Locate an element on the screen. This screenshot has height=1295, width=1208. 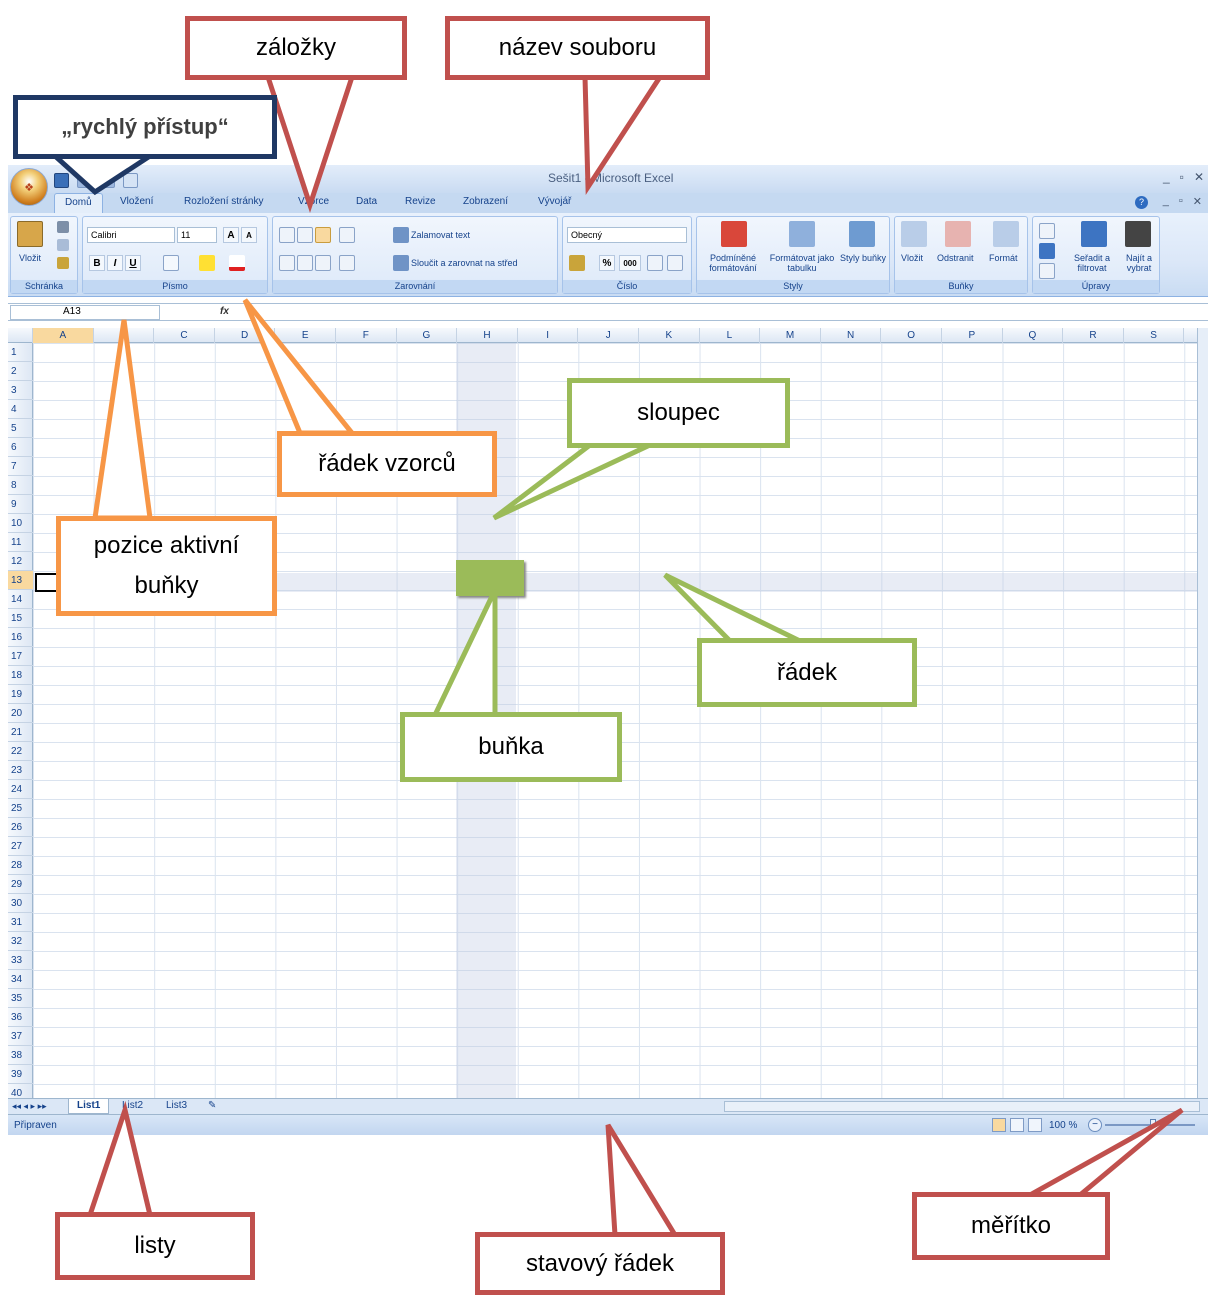
column-header: H is located at coordinates (487, 335).